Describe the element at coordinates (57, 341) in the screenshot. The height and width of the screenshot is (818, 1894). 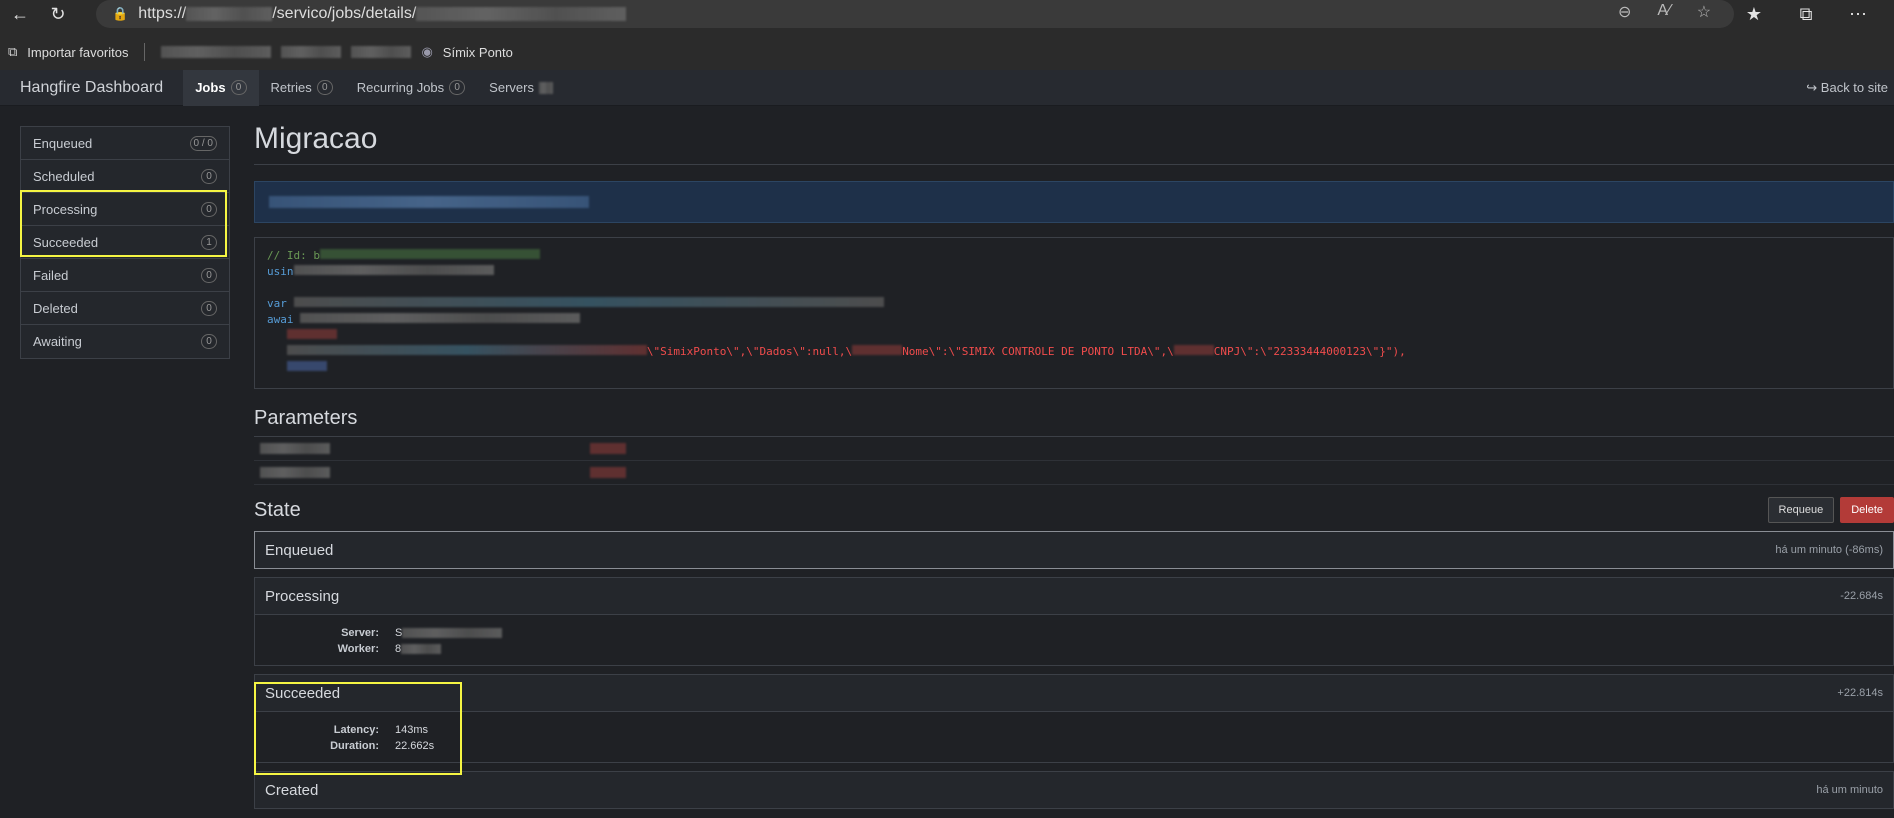
I see `sidebar-label: Awaiting` at that location.